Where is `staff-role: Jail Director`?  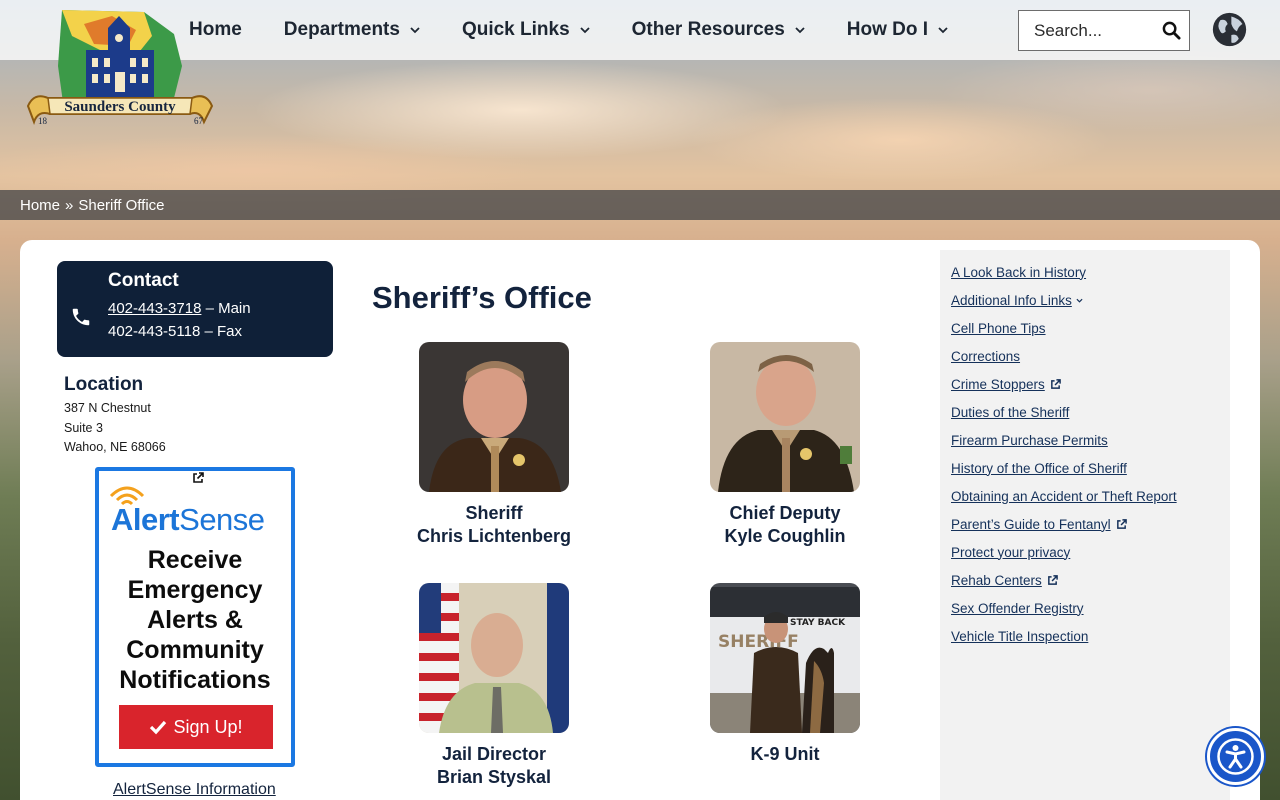 staff-role: Jail Director is located at coordinates (494, 754).